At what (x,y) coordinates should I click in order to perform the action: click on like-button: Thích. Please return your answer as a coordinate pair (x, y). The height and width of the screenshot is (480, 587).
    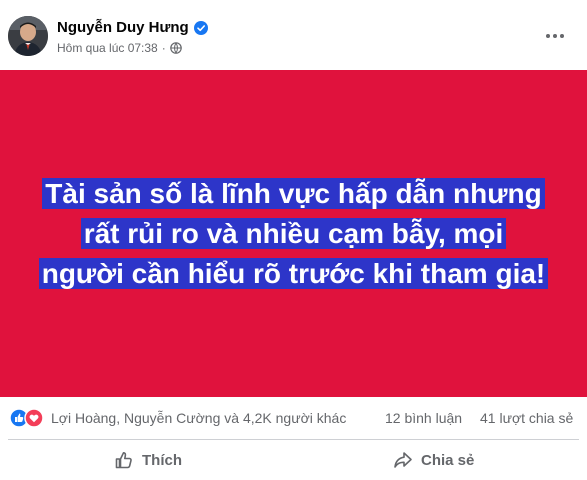
    Looking at the image, I should click on (148, 460).